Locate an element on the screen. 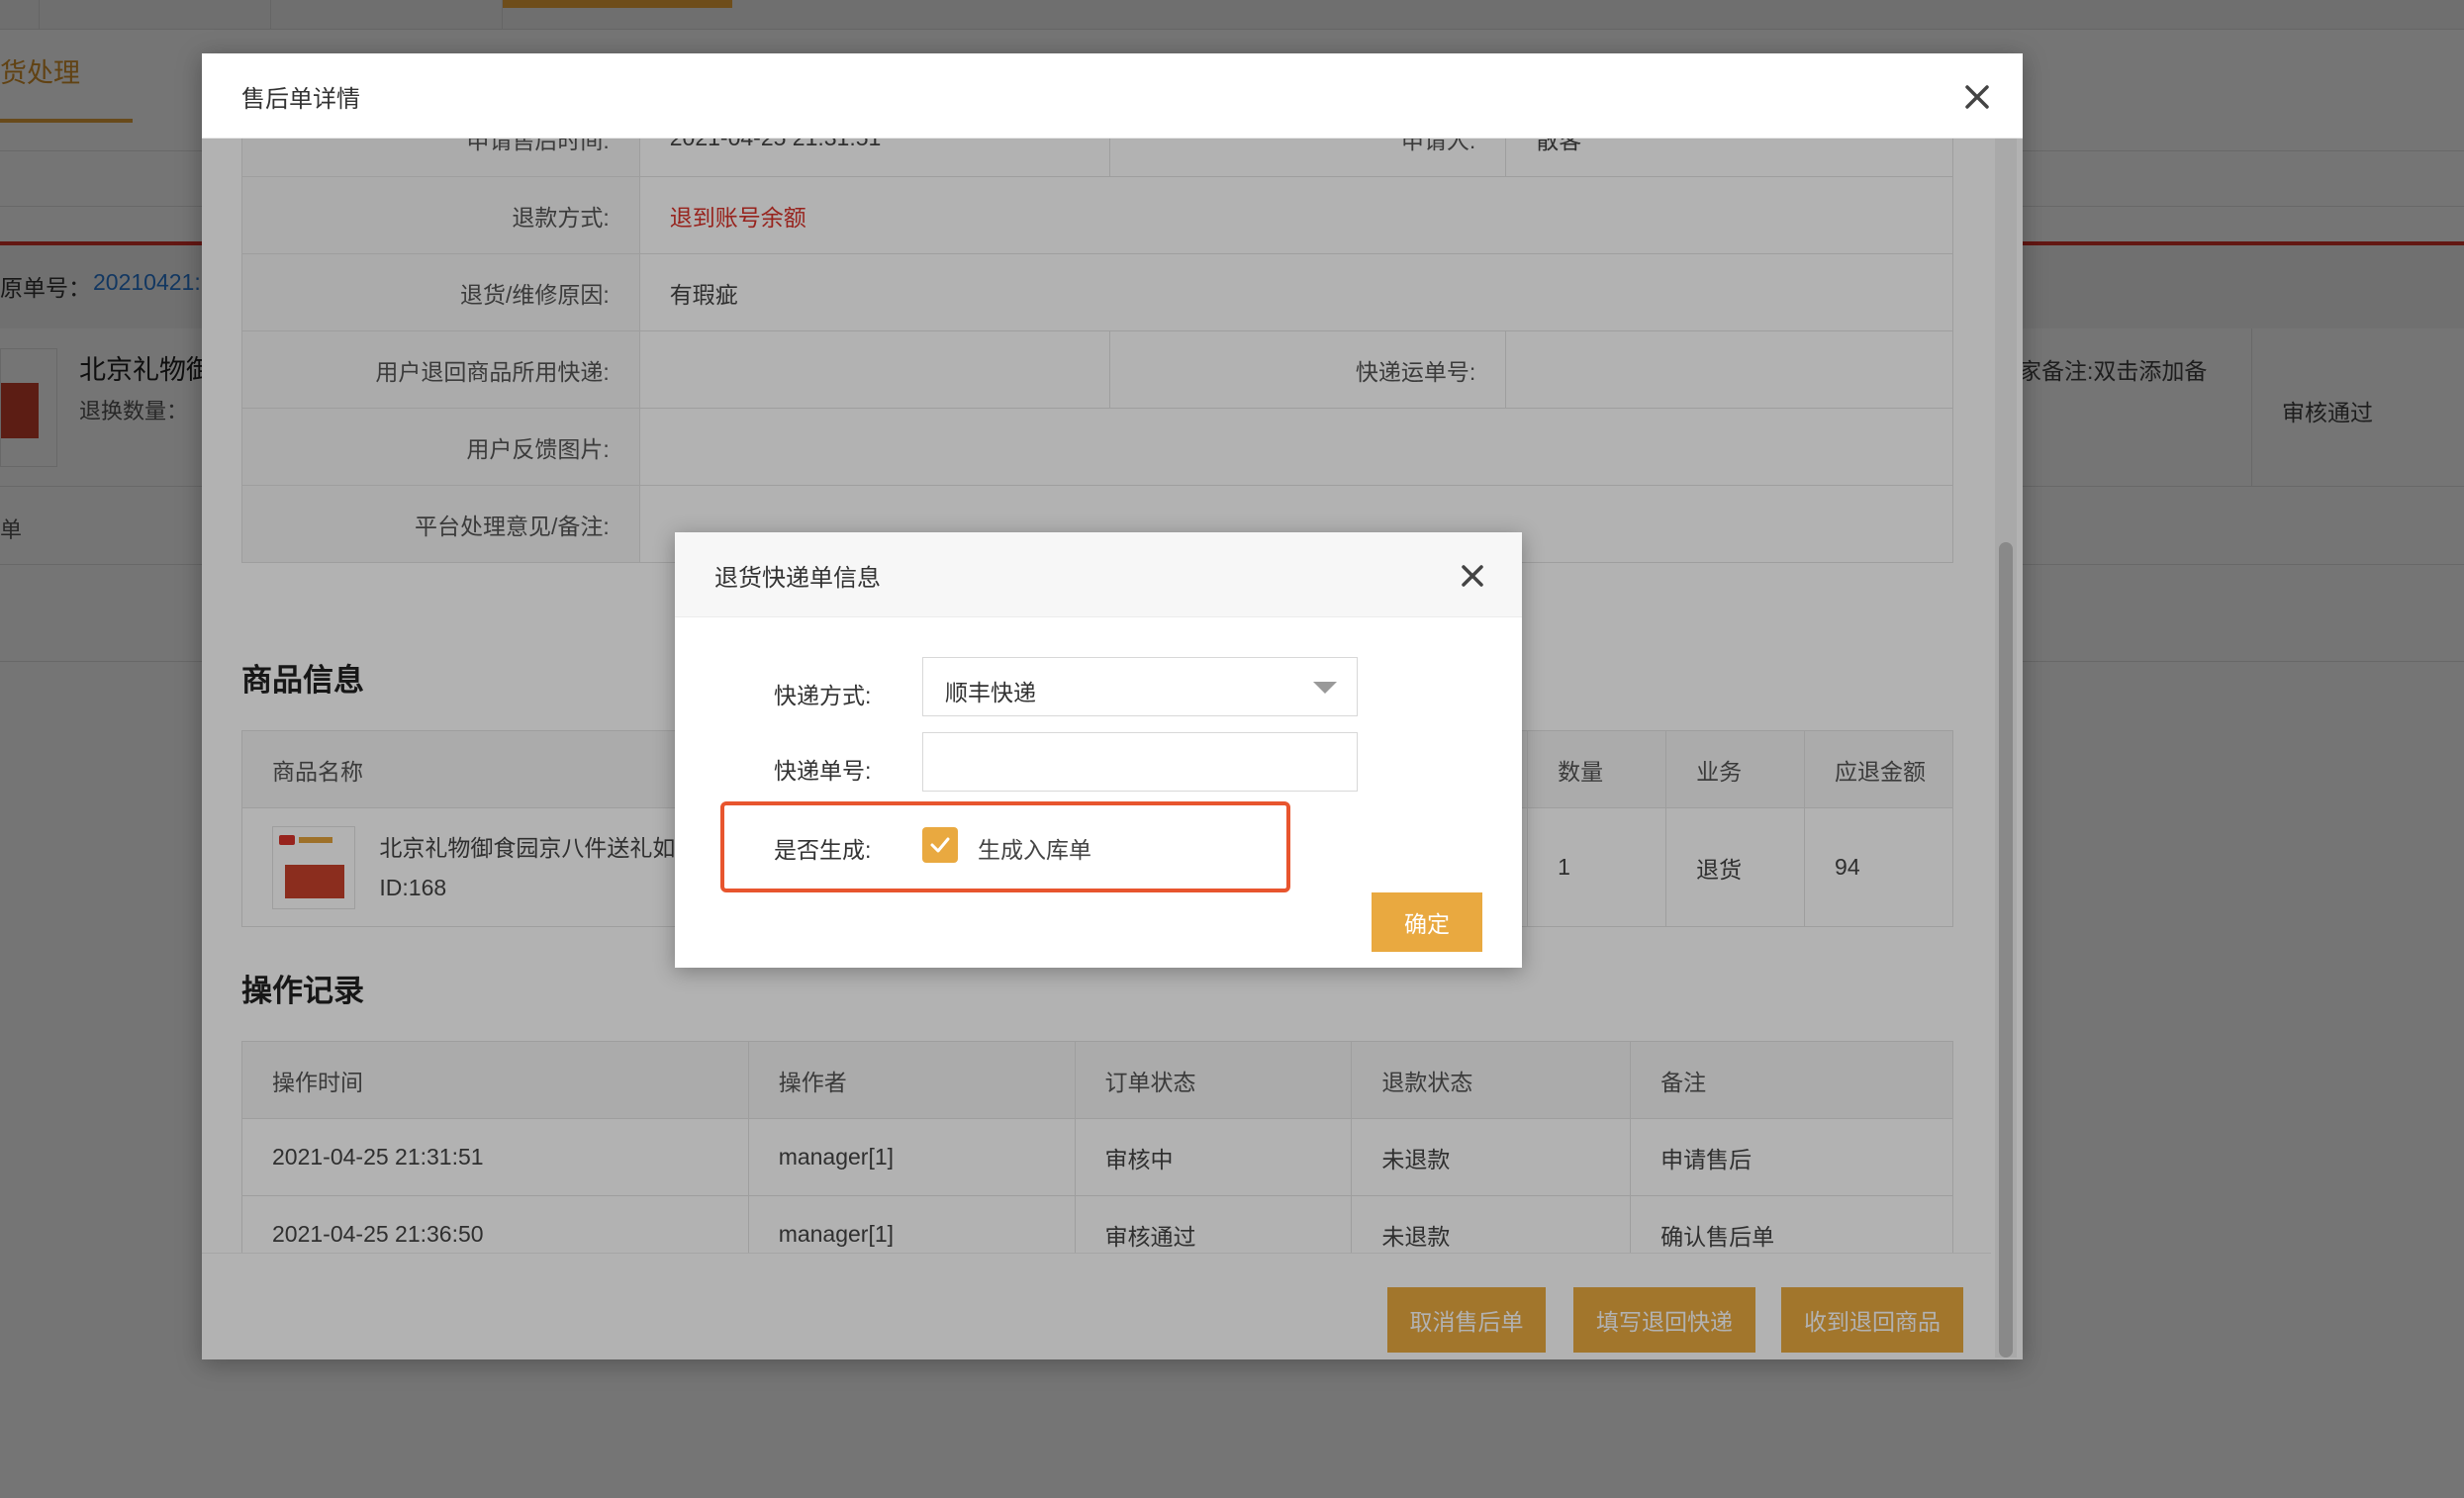  express-method-value: 顺丰快递 is located at coordinates (990, 692).